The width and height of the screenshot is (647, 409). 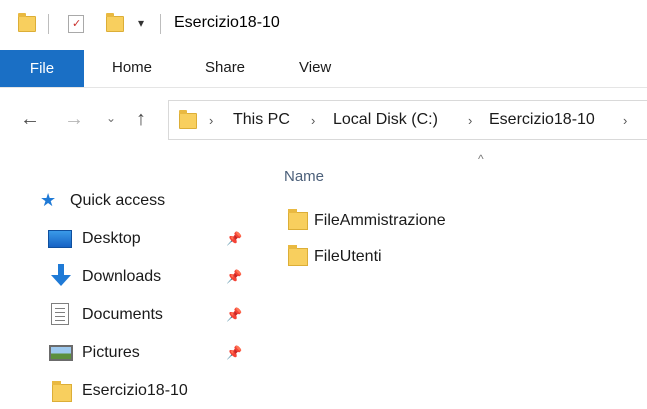 I want to click on title-bar: ✓ ▾ Esercizio18-10, so click(x=323, y=24).